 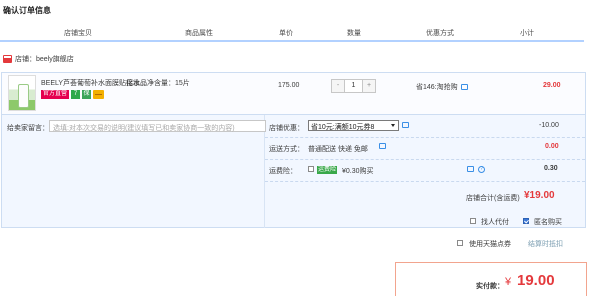 I want to click on anonymous-label: 匿名购买, so click(x=548, y=222).